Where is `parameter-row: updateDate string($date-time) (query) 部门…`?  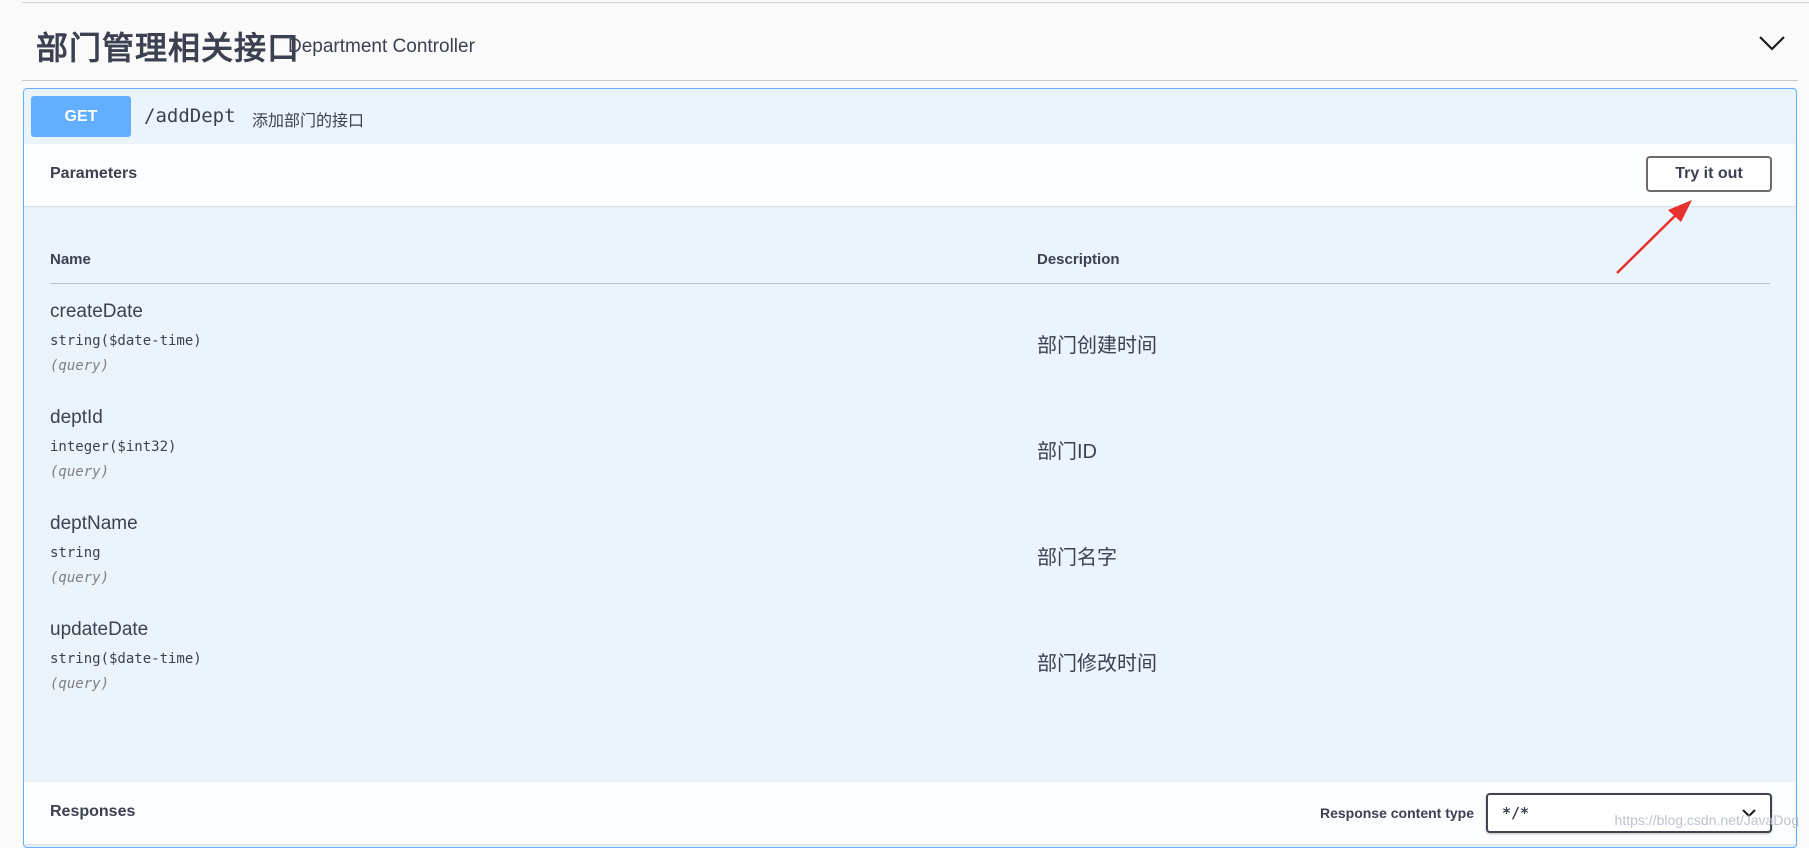
parameter-row: updateDate string($date-time) (query) 部门… is located at coordinates (910, 665).